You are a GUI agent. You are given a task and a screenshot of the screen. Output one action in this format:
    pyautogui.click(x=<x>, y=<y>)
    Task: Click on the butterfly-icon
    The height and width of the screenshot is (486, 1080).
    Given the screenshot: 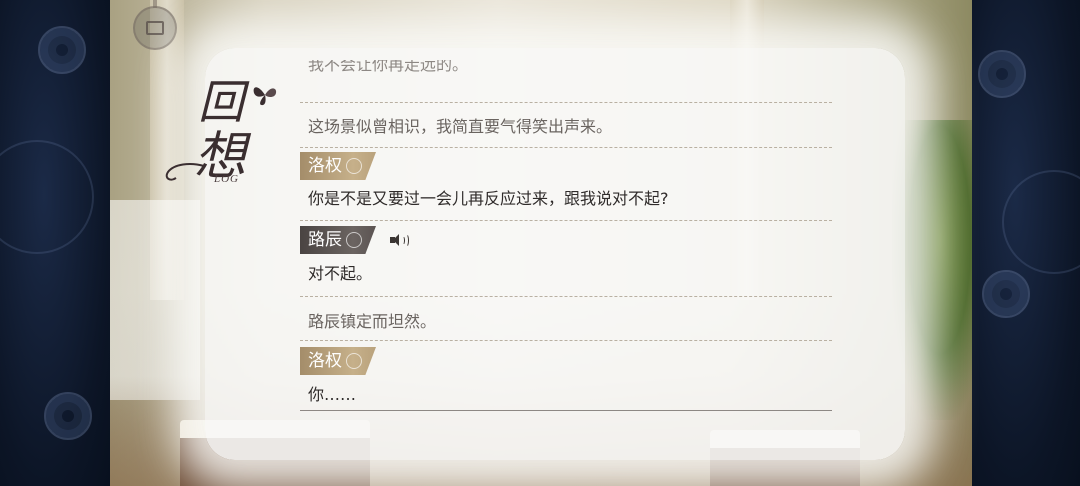 What is the action you would take?
    pyautogui.click(x=265, y=96)
    